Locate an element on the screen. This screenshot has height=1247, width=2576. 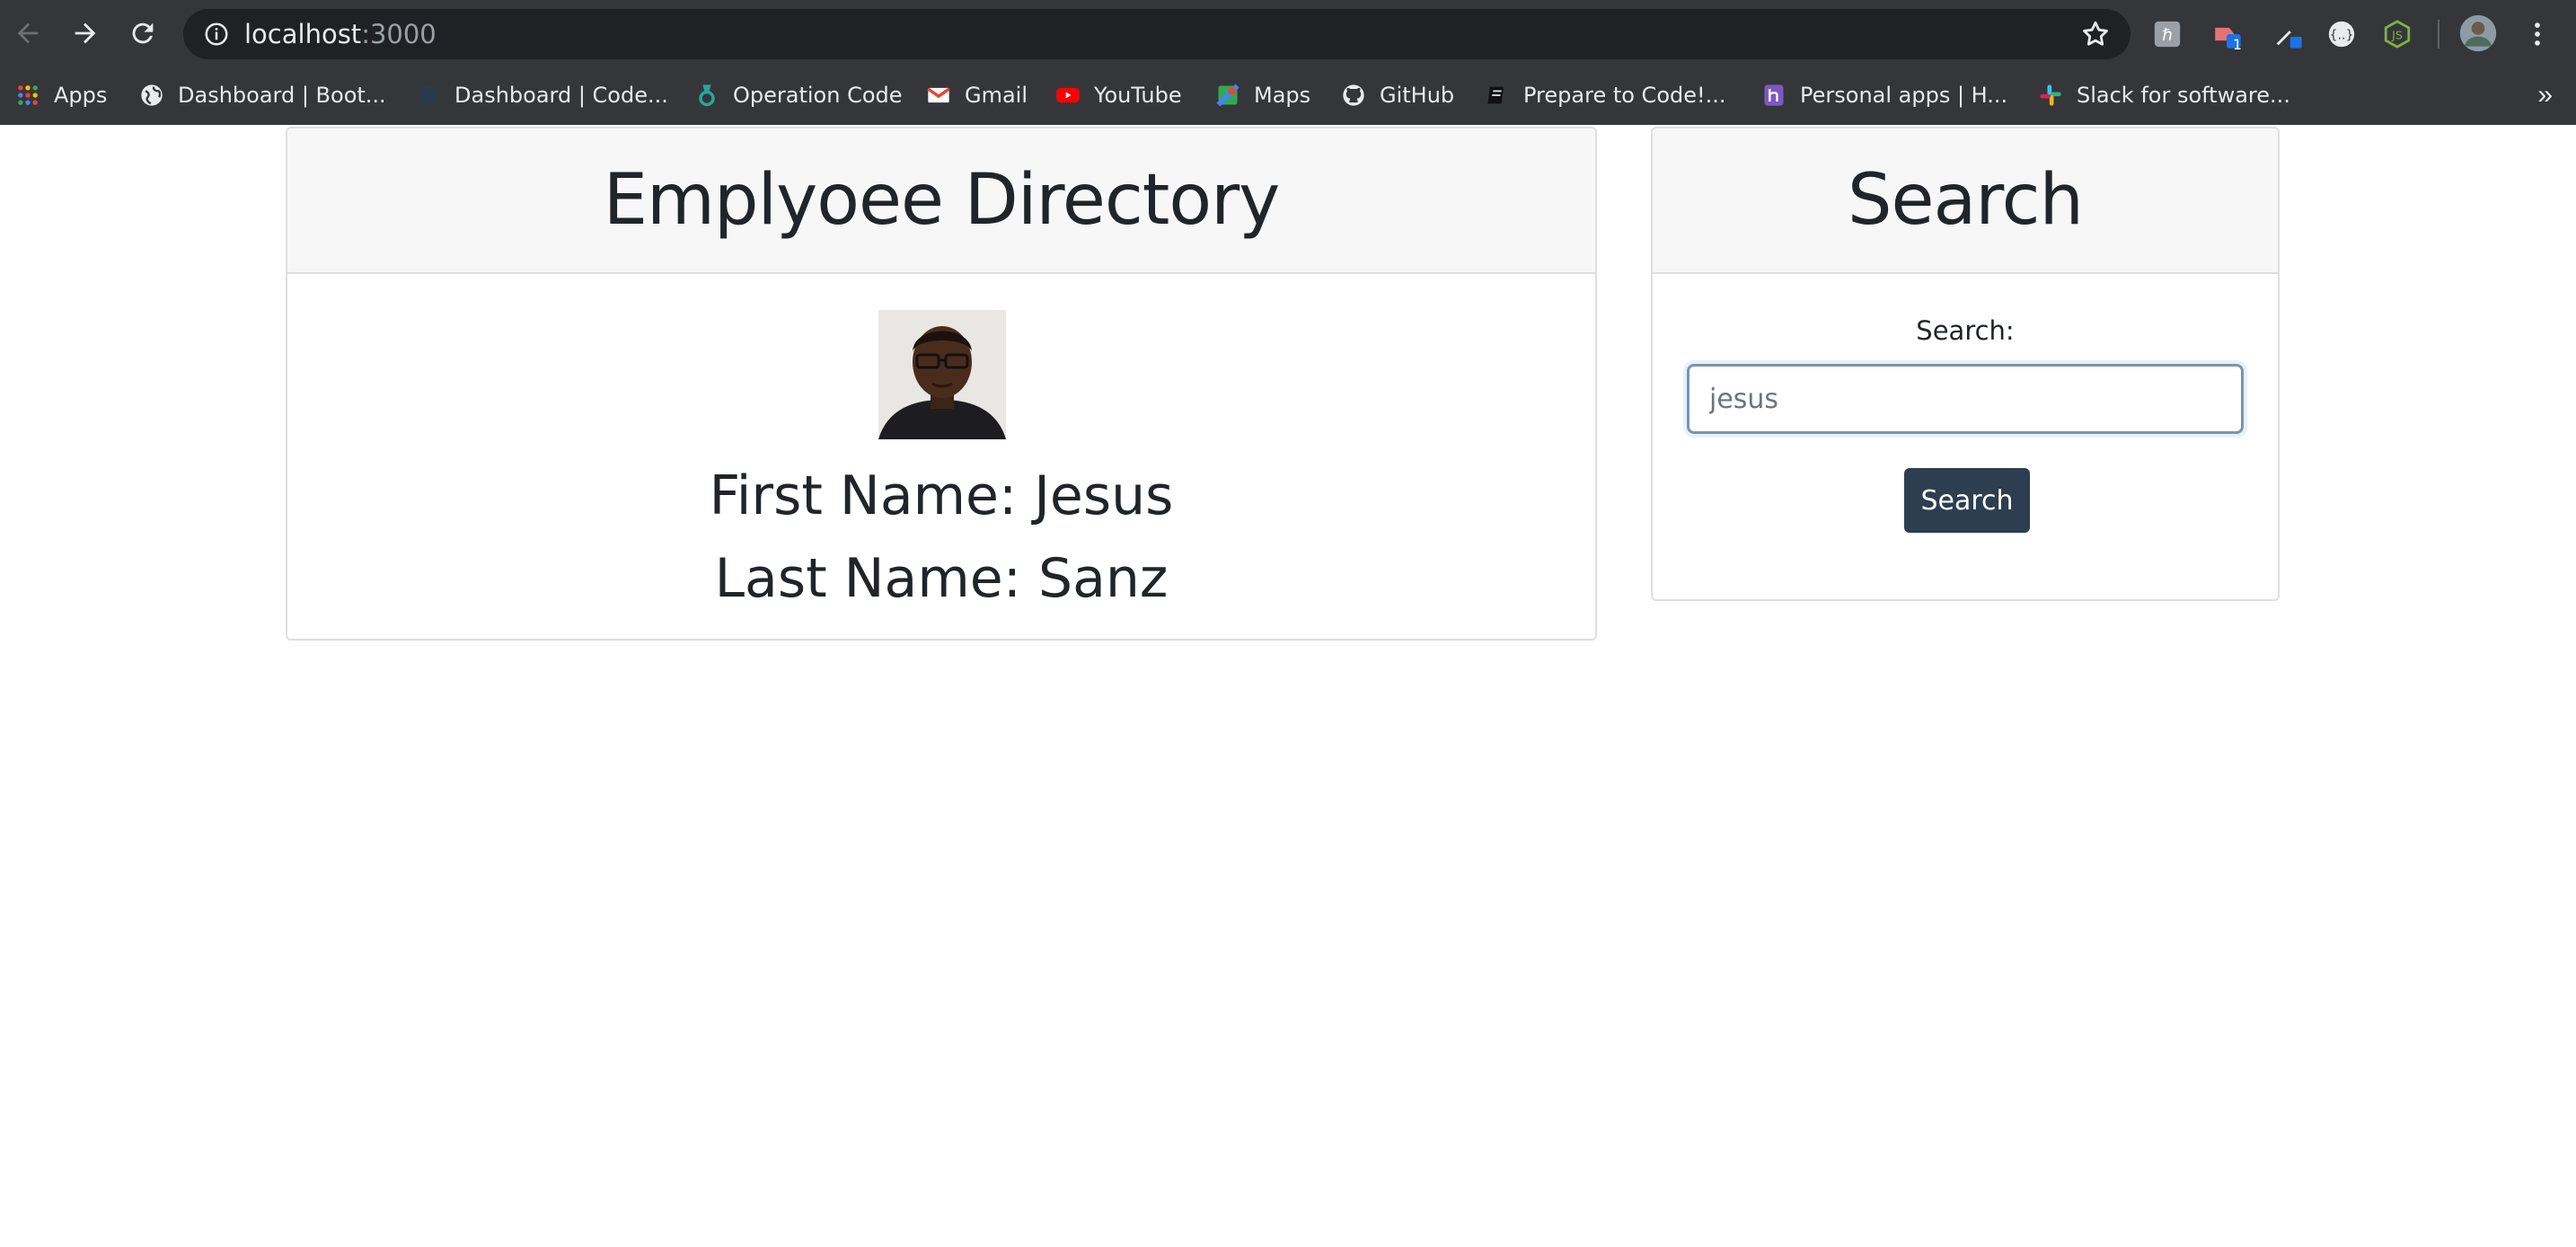
svg-text: JS is located at coordinates (2397, 37).